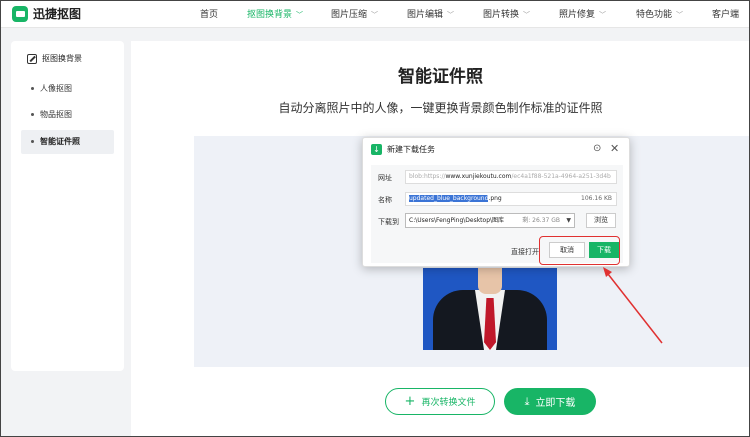 This screenshot has height=437, width=750. I want to click on annotation-arrow-icon, so click(633, 305).